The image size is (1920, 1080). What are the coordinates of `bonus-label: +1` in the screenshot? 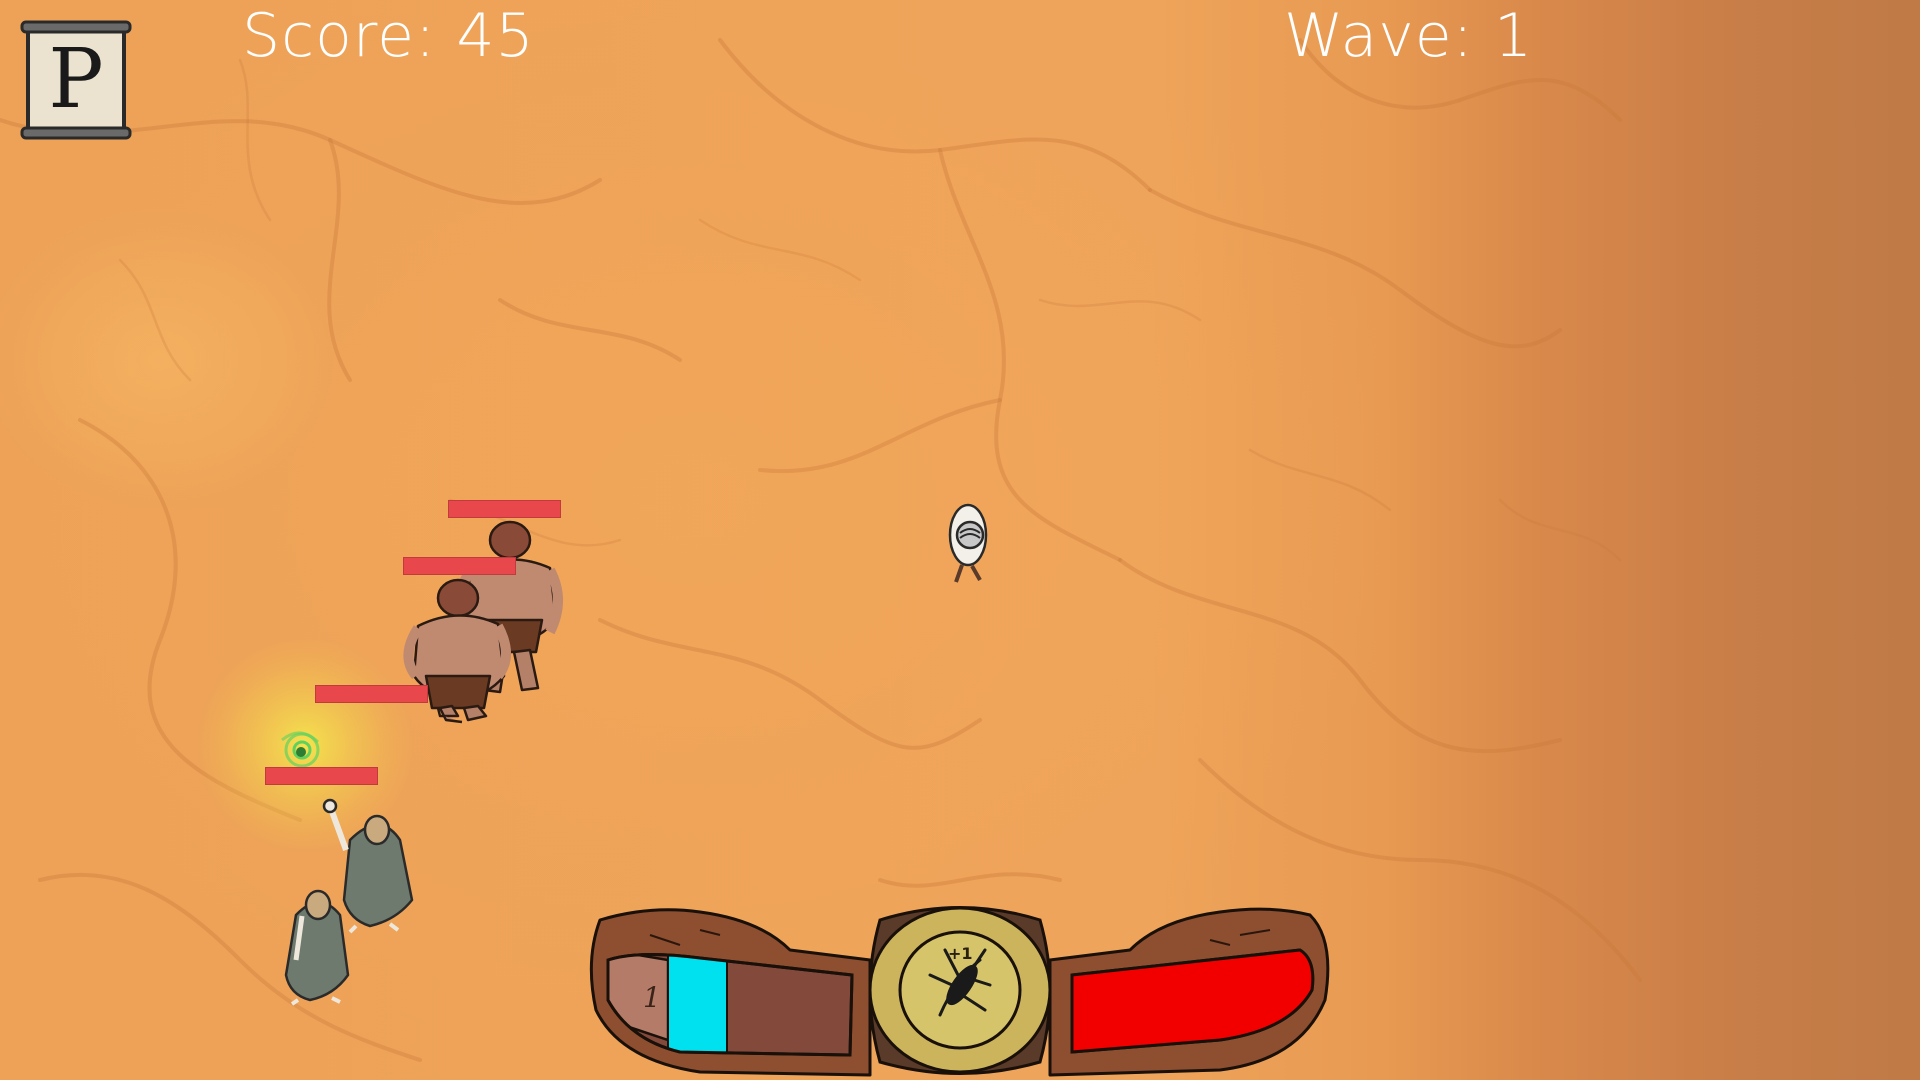 It's located at (960, 953).